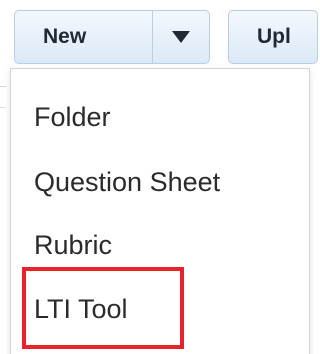 The width and height of the screenshot is (320, 354). I want to click on menu-item-folder: Folder, so click(72, 117).